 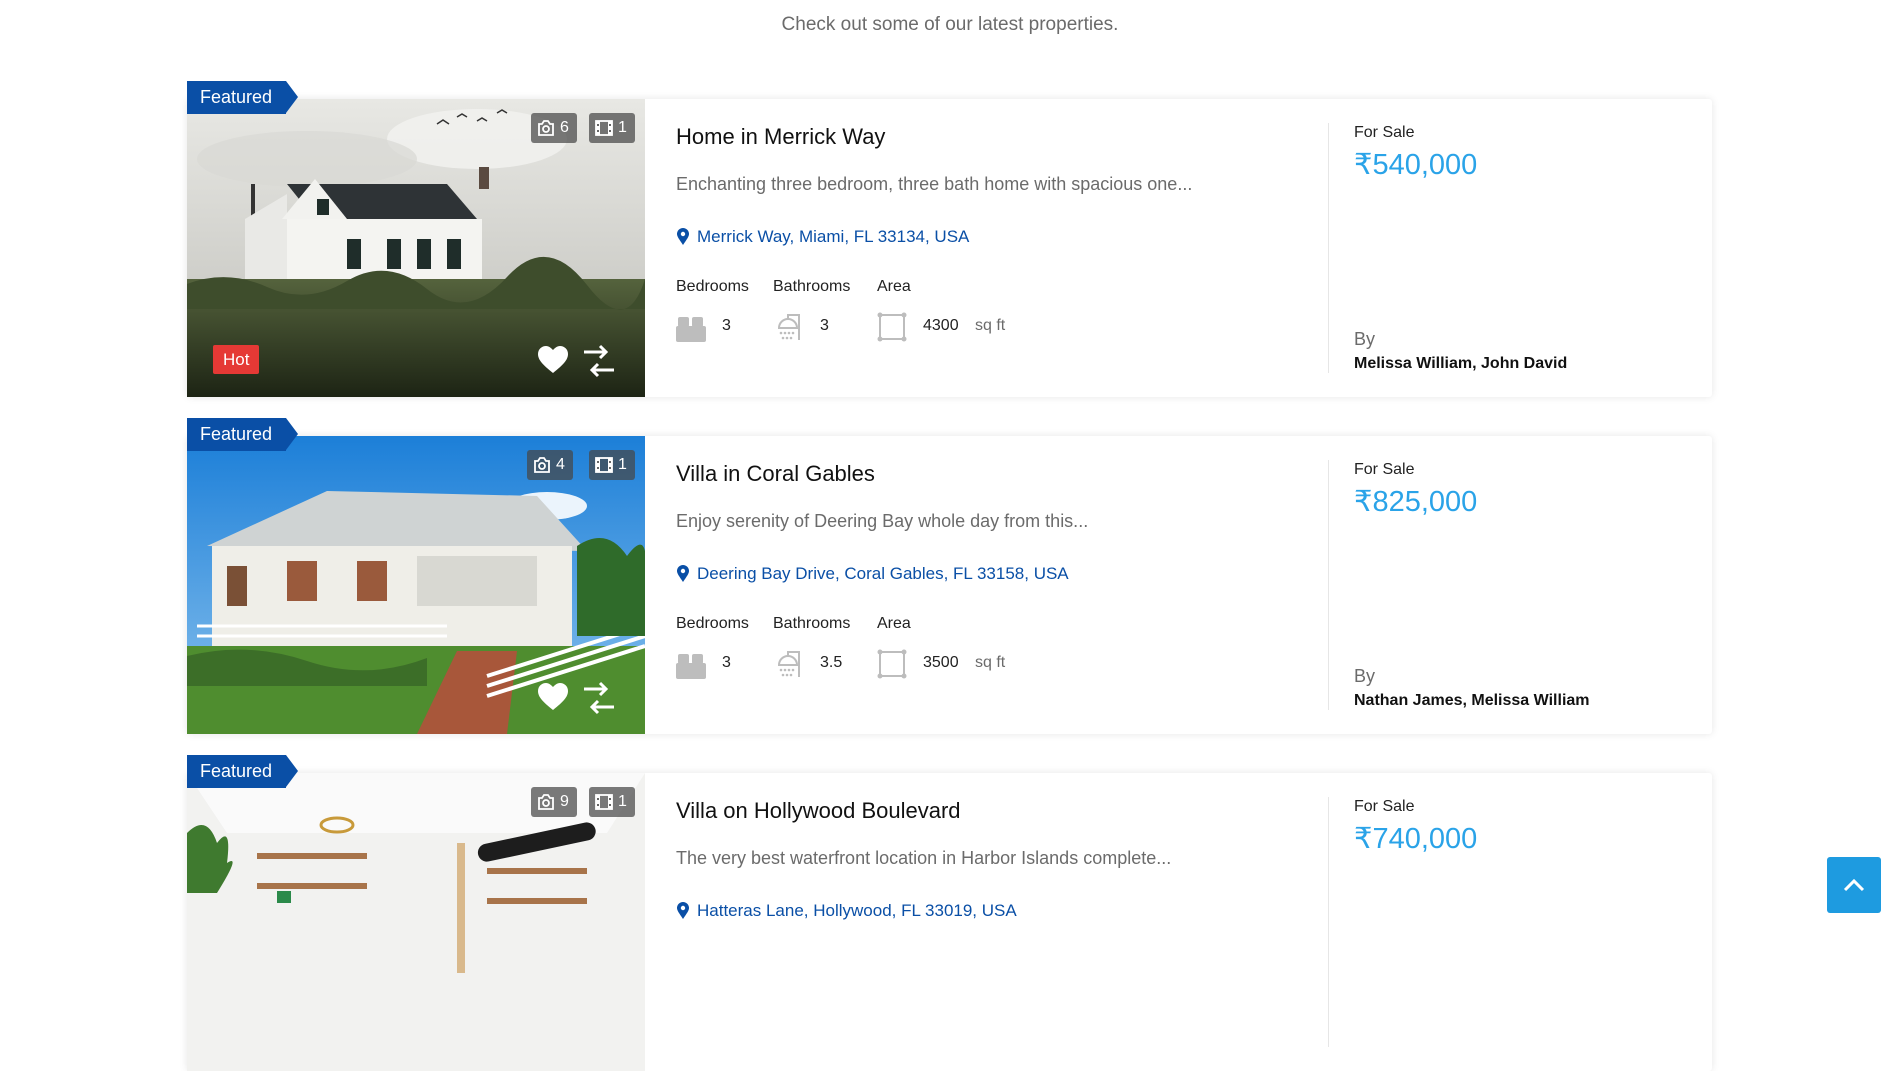 I want to click on listing-image: 6 1 Hot, so click(x=416, y=248).